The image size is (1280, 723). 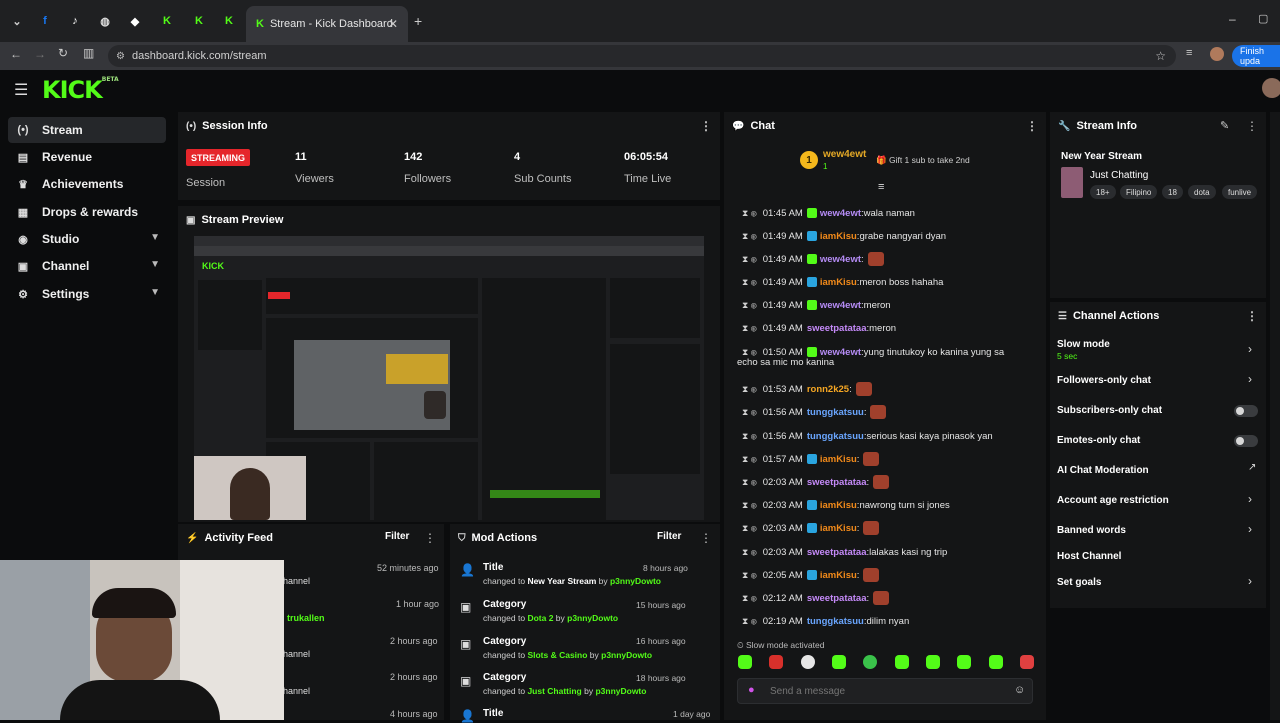 What do you see at coordinates (811, 459) in the screenshot?
I see `chat-message: ⧗ ⊛ 01:57 AM iamKisu:` at bounding box center [811, 459].